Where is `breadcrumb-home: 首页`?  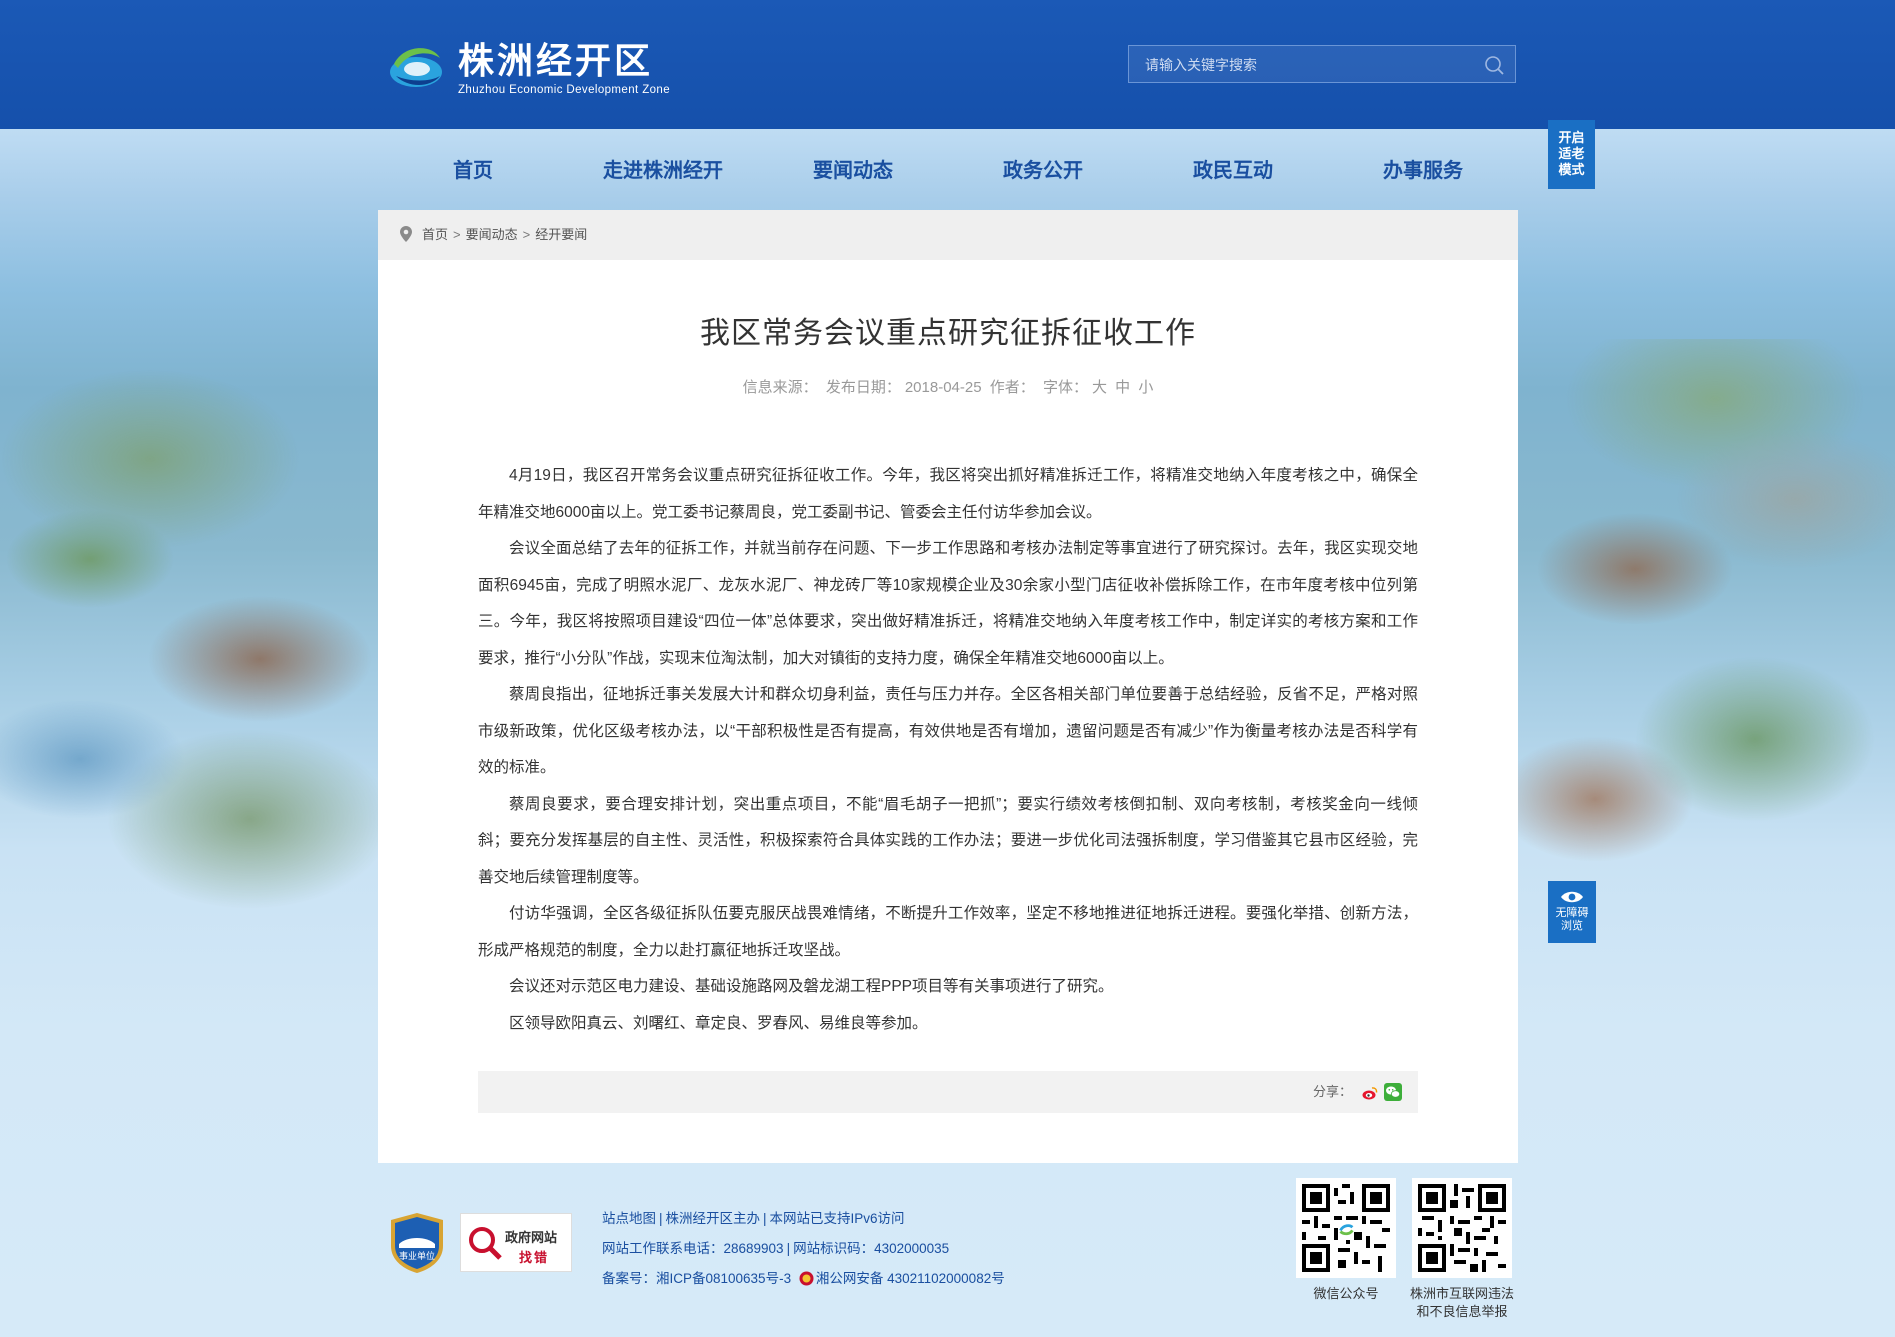
breadcrumb-home: 首页 is located at coordinates (435, 234).